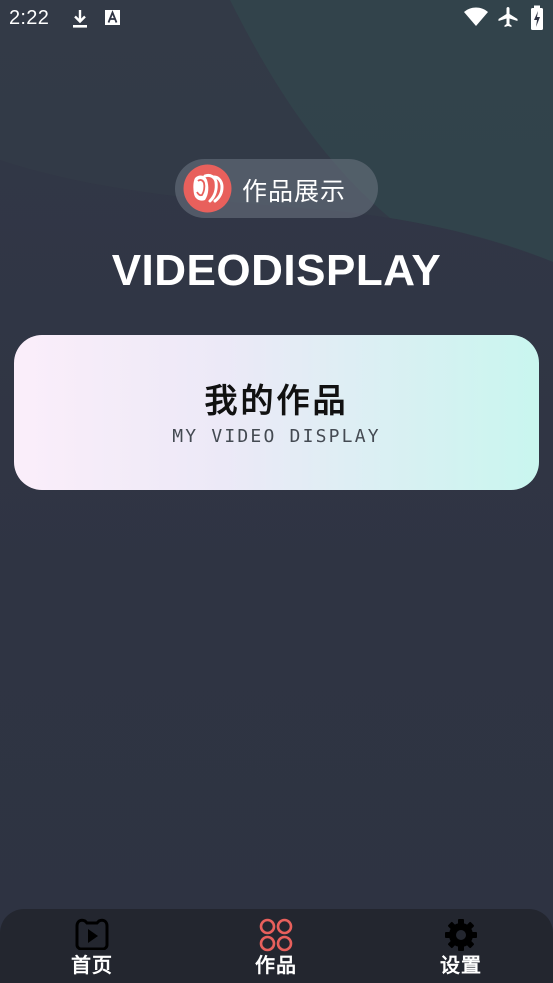 The height and width of the screenshot is (983, 553). What do you see at coordinates (461, 965) in the screenshot?
I see `nav-label-settings: 设置` at bounding box center [461, 965].